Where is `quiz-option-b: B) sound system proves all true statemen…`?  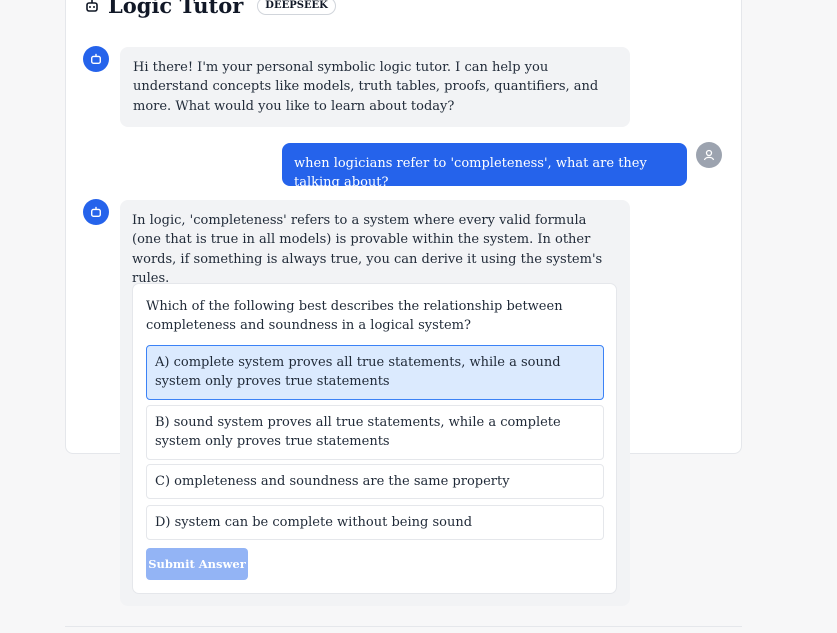
quiz-option-b: B) sound system proves all true statemen… is located at coordinates (375, 432).